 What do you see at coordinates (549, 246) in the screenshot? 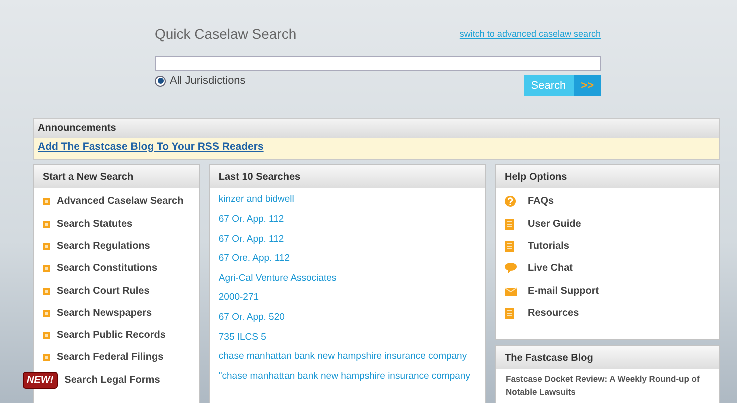
I see `help-link: Tutorials` at bounding box center [549, 246].